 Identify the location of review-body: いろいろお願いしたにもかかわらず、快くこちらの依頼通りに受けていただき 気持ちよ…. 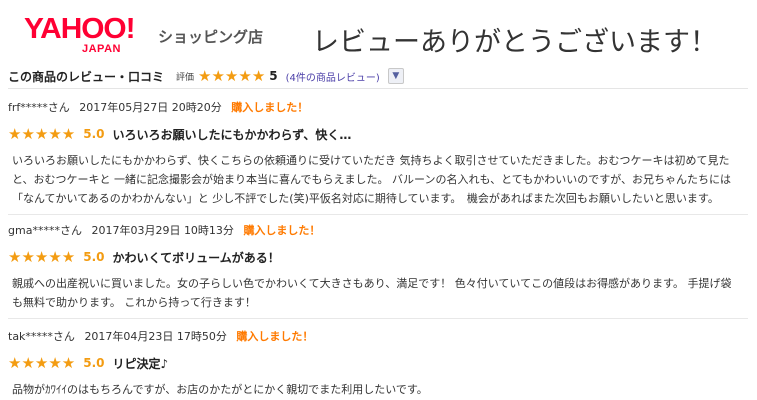
(372, 179).